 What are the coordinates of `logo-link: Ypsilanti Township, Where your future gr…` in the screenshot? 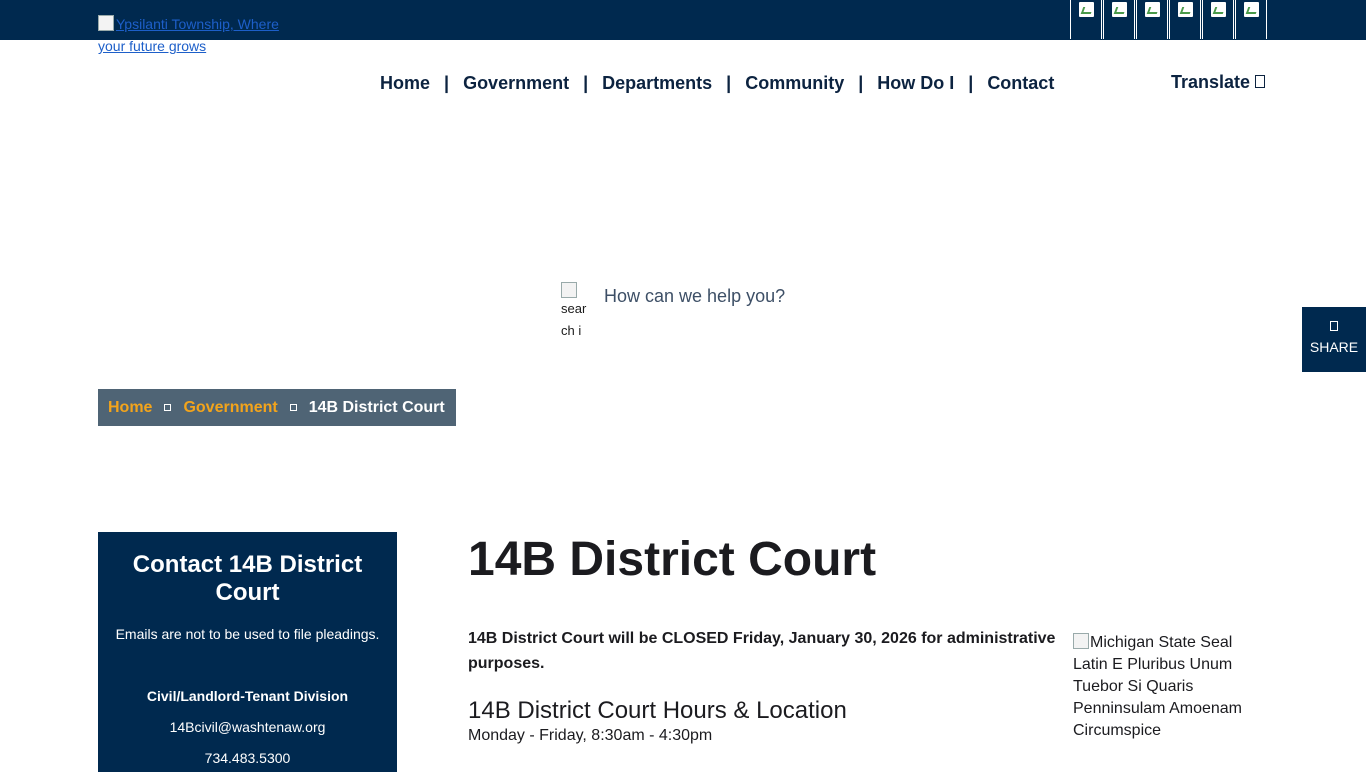 It's located at (193, 35).